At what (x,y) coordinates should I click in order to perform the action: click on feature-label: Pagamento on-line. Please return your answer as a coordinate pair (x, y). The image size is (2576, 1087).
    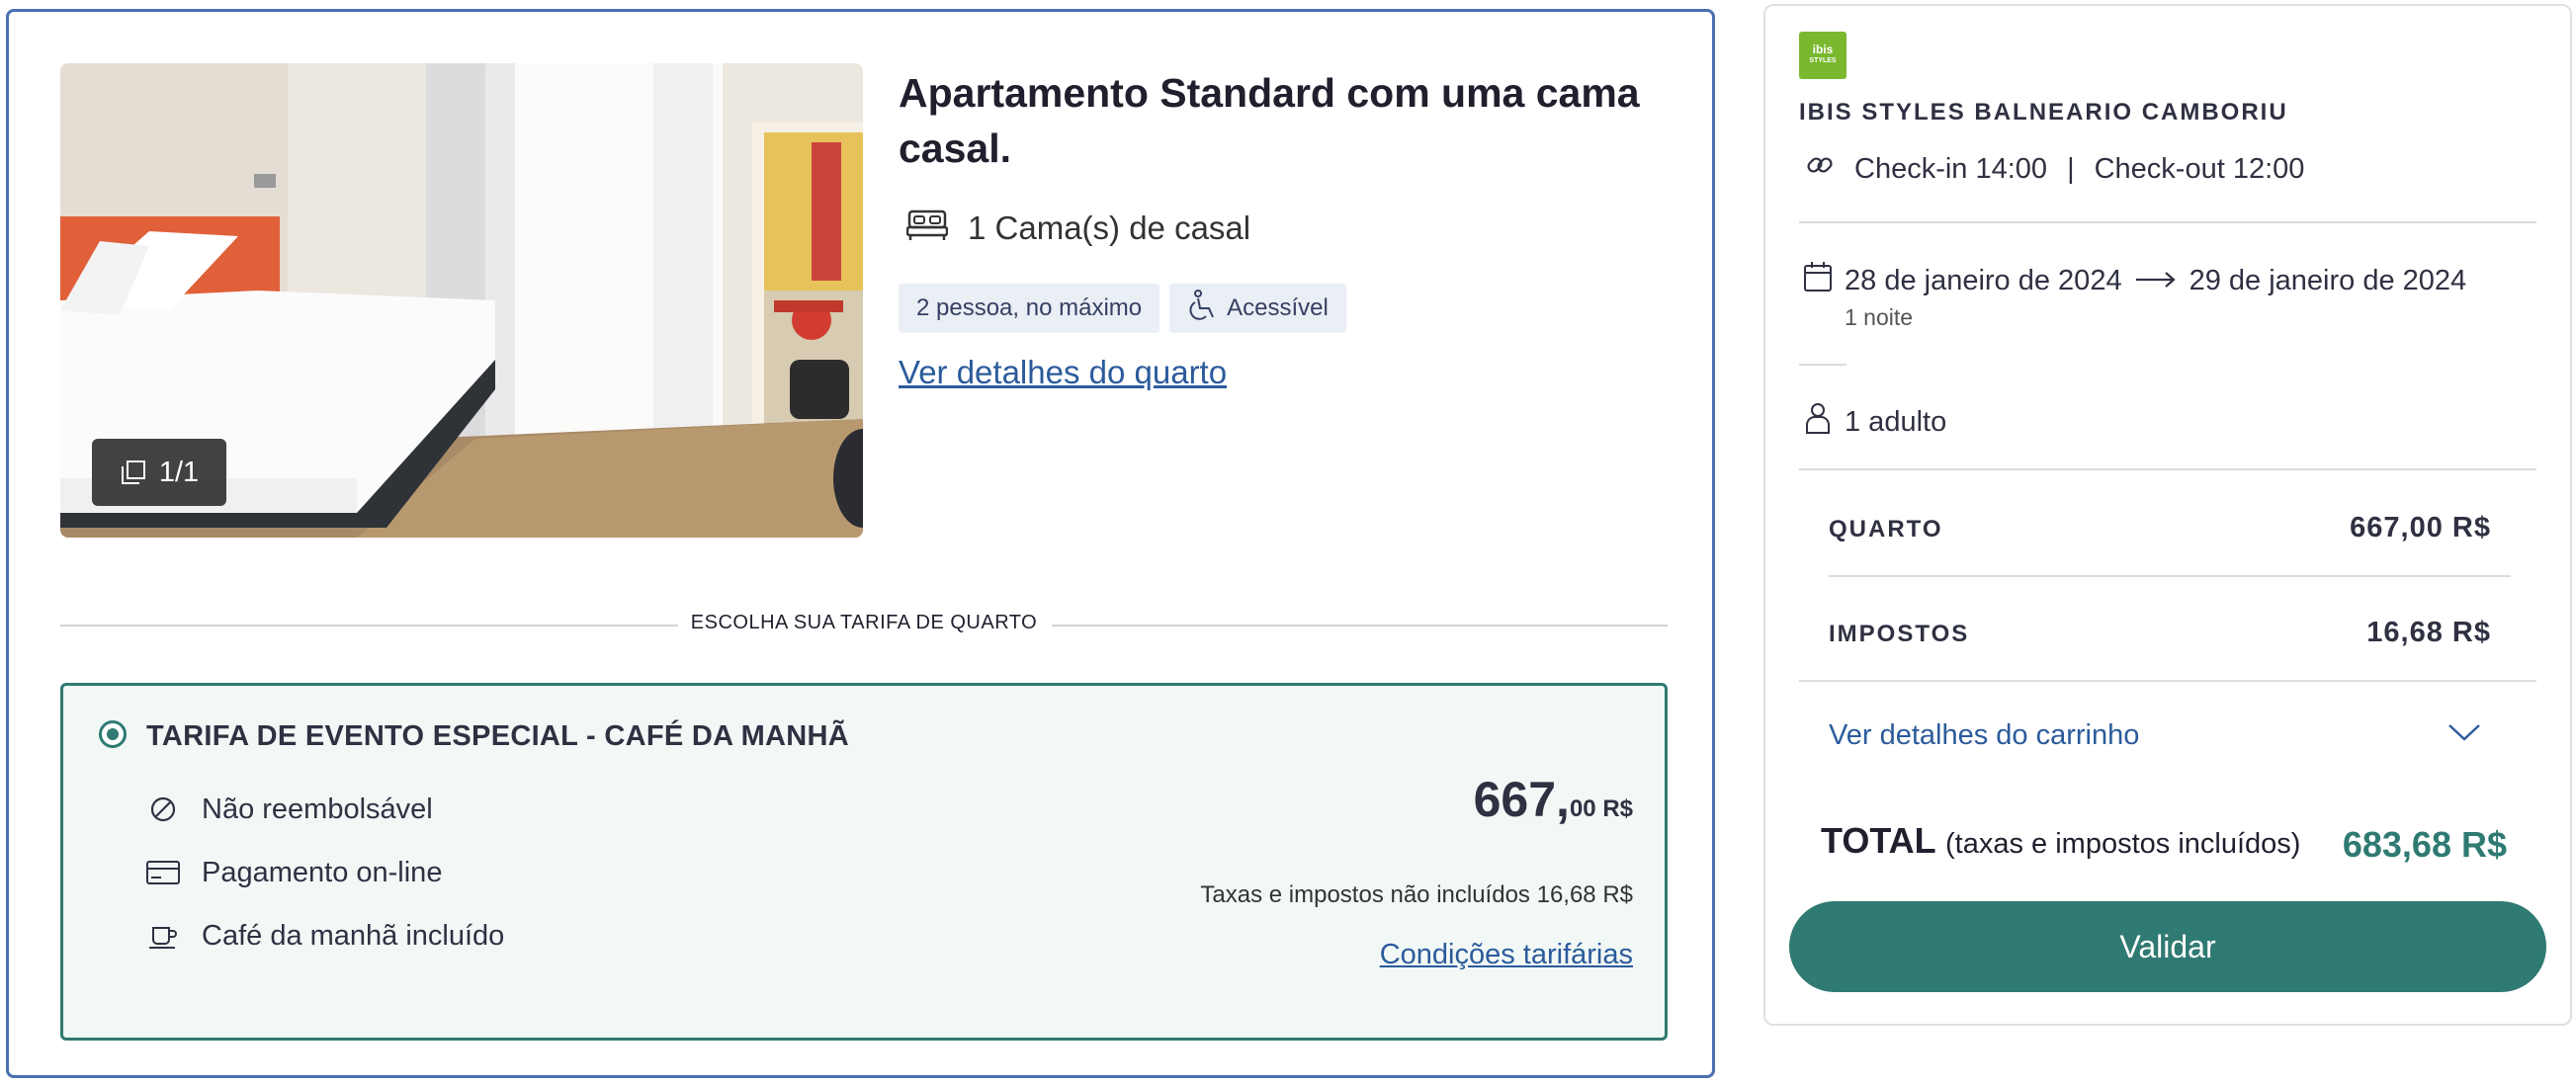
    Looking at the image, I should click on (322, 872).